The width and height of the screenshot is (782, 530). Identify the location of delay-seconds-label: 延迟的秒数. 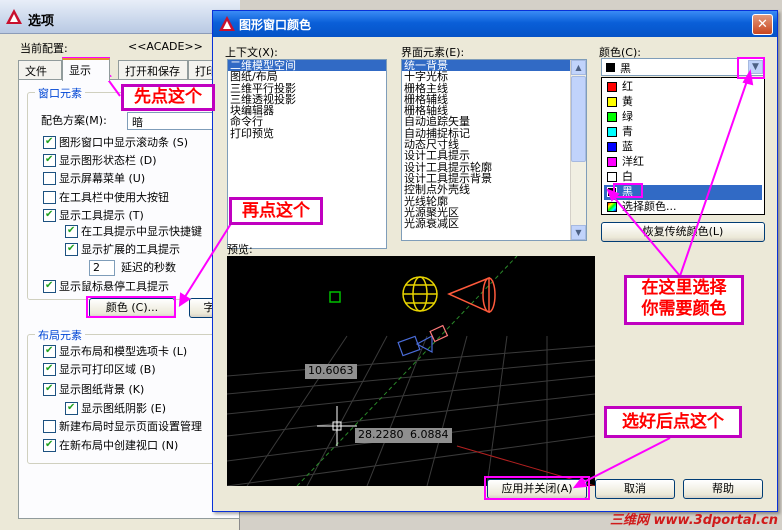
(148, 267).